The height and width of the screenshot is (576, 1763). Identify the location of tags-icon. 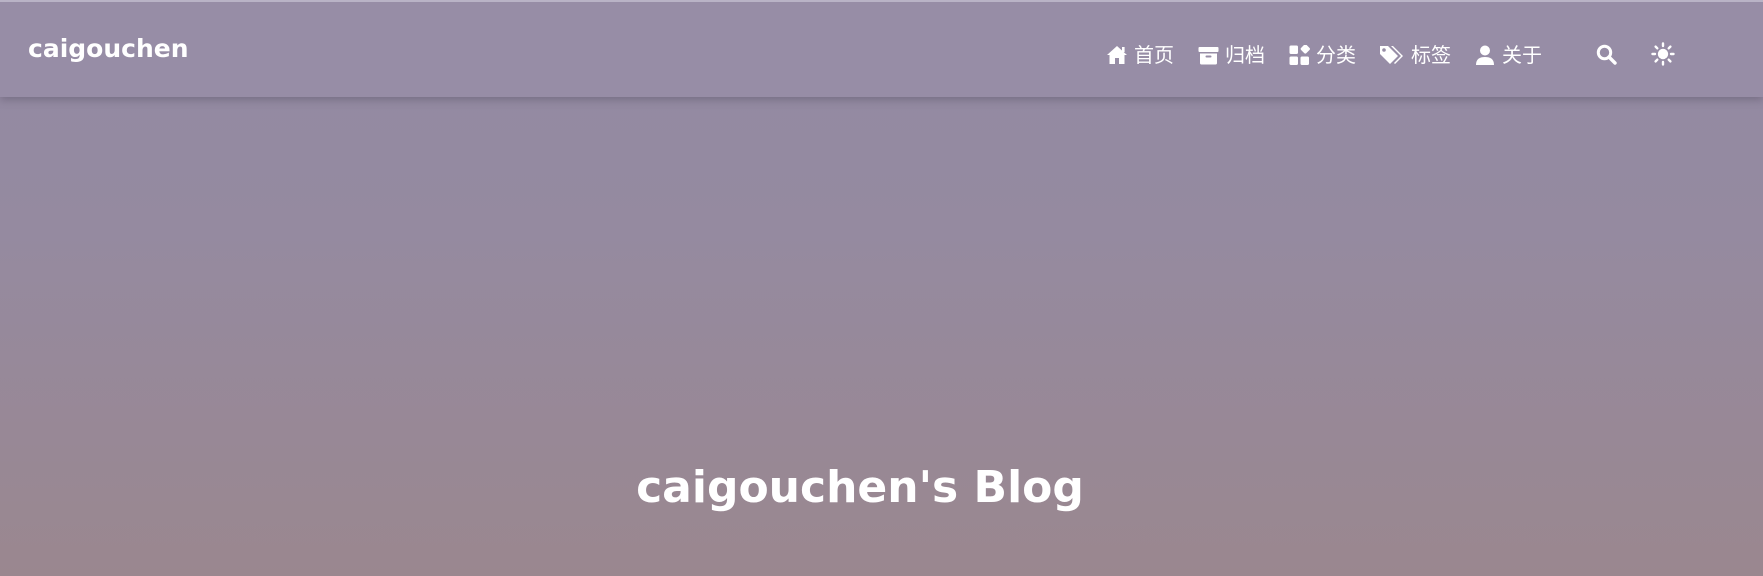
(1392, 55).